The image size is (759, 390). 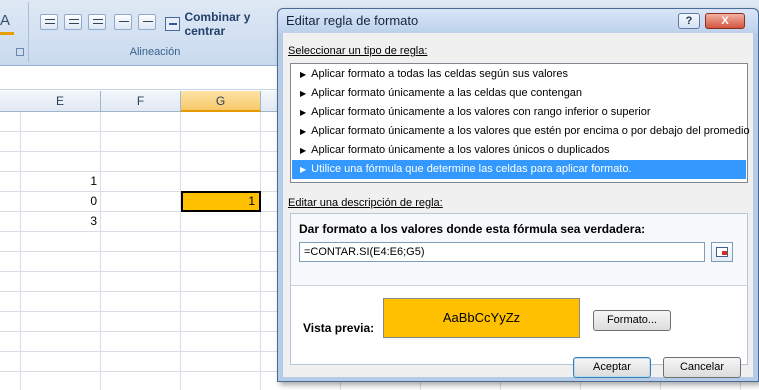 What do you see at coordinates (28, 32) in the screenshot?
I see `group-separator` at bounding box center [28, 32].